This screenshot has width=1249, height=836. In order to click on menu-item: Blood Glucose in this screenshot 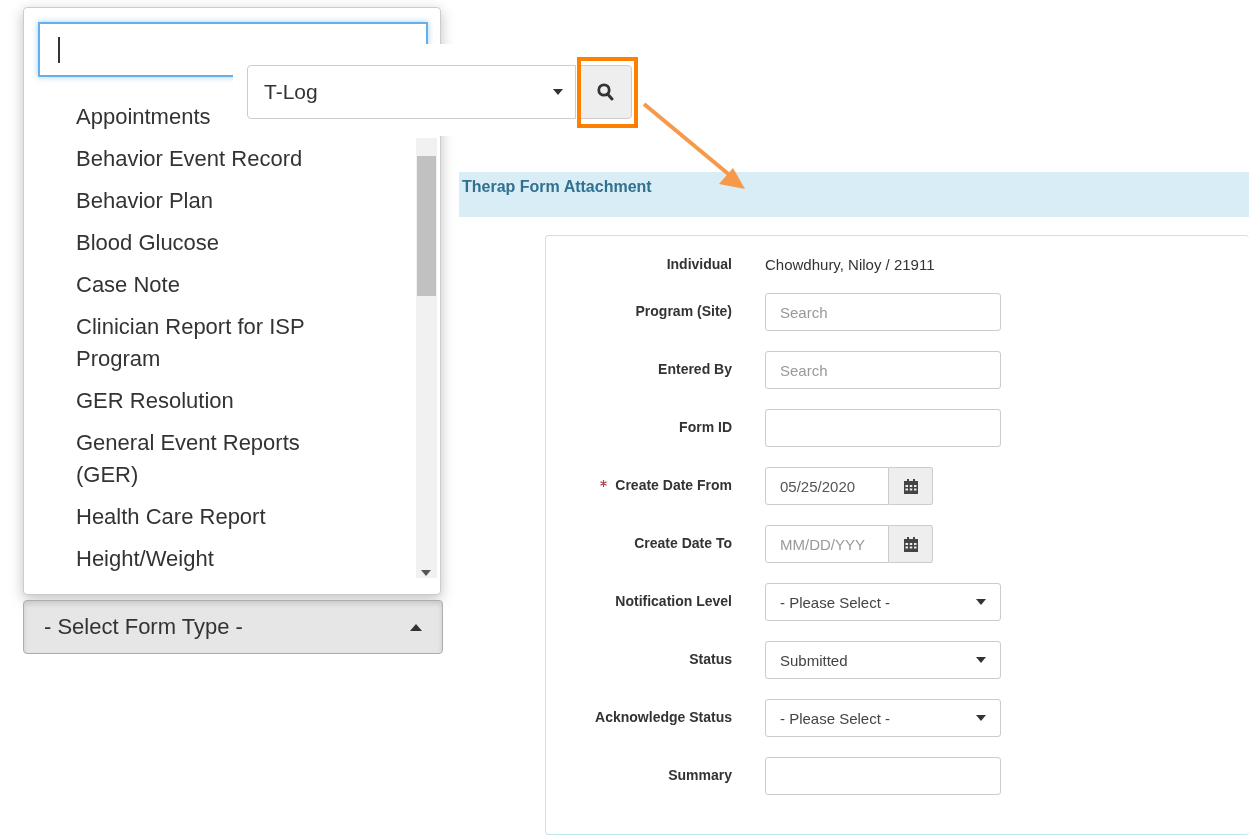, I will do `click(148, 243)`.